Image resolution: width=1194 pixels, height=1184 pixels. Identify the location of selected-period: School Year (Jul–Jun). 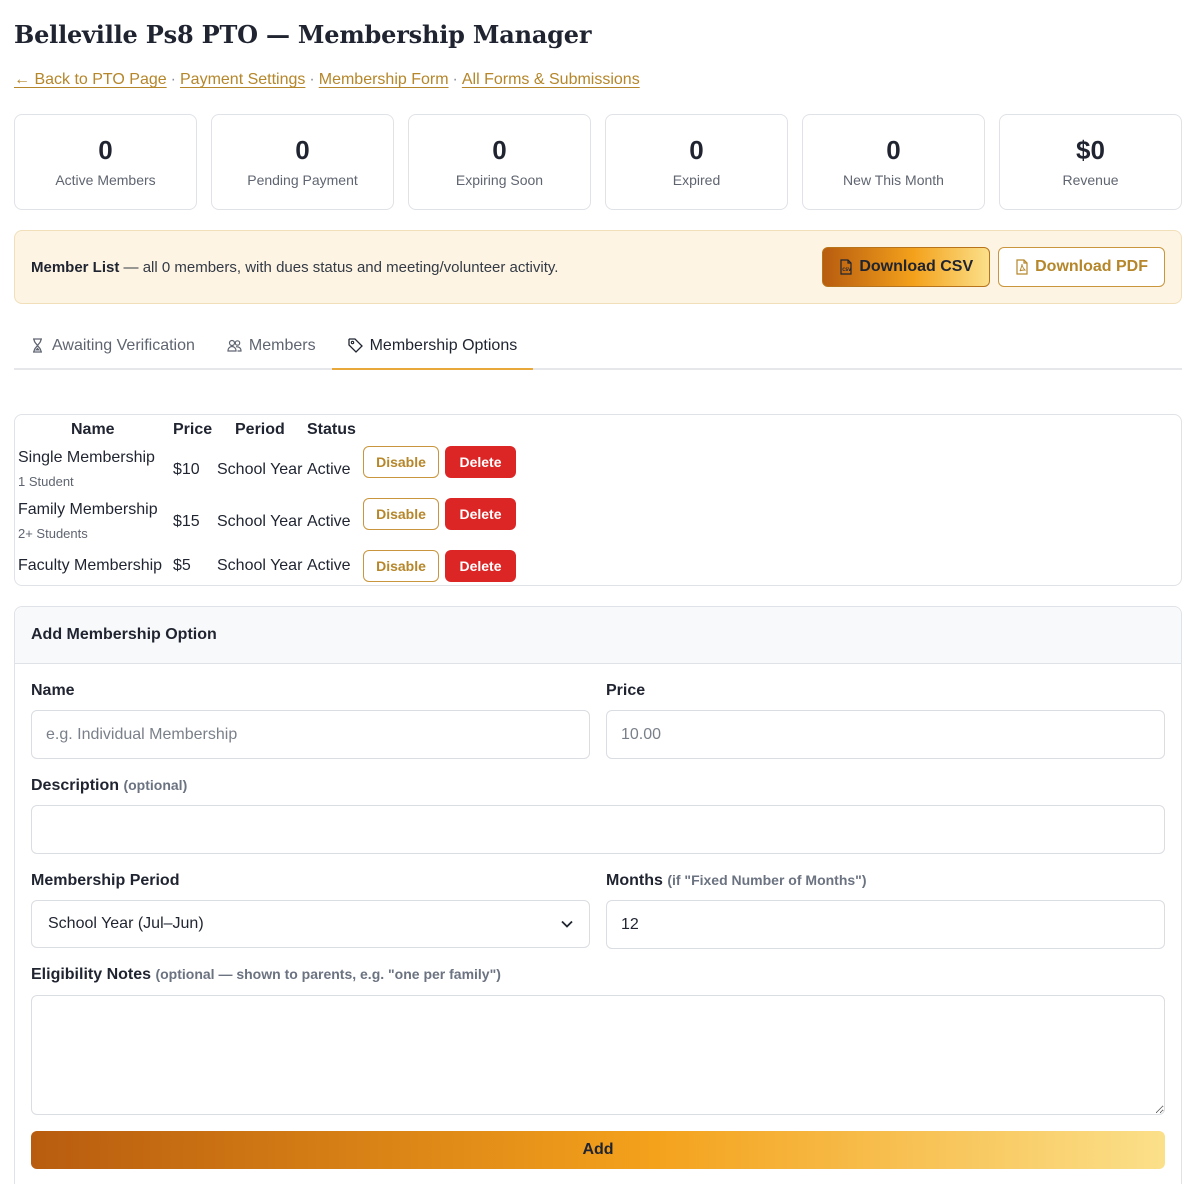
(126, 923).